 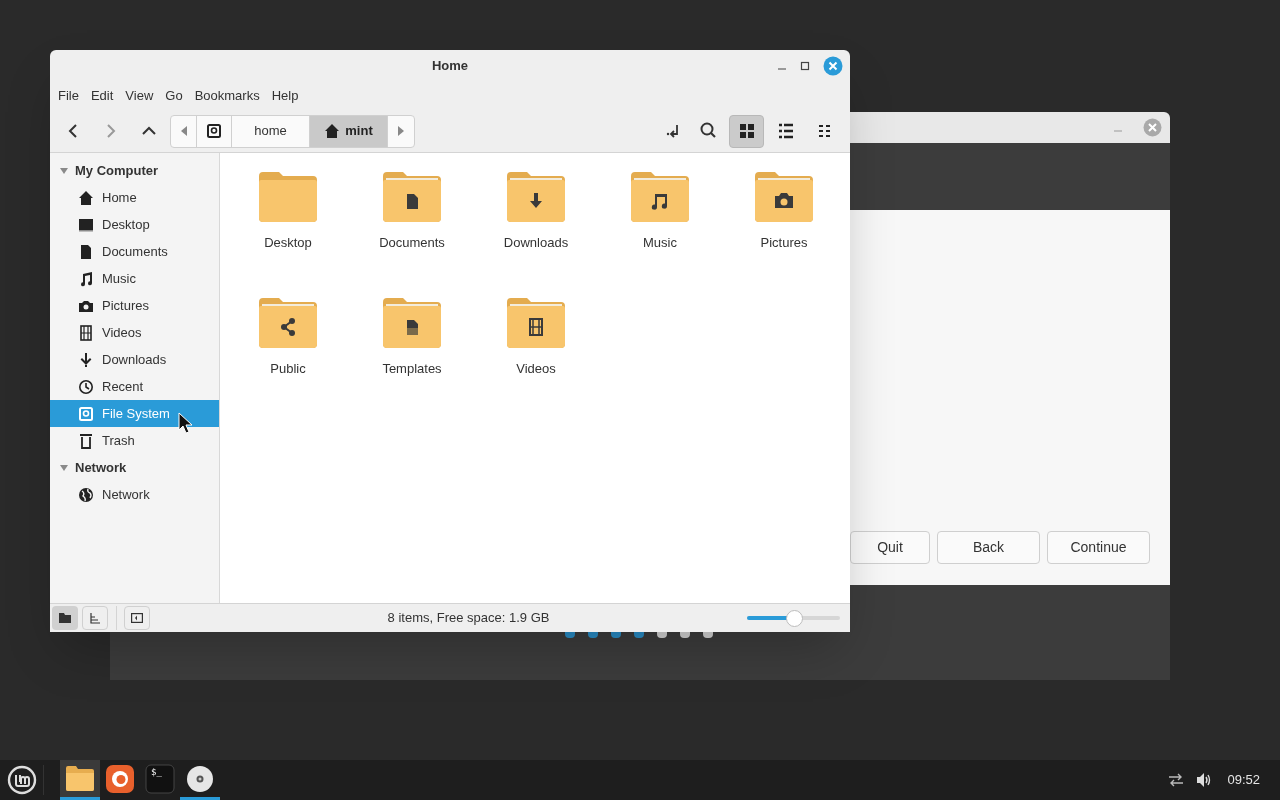 What do you see at coordinates (285, 96) in the screenshot?
I see `menu-item: Help` at bounding box center [285, 96].